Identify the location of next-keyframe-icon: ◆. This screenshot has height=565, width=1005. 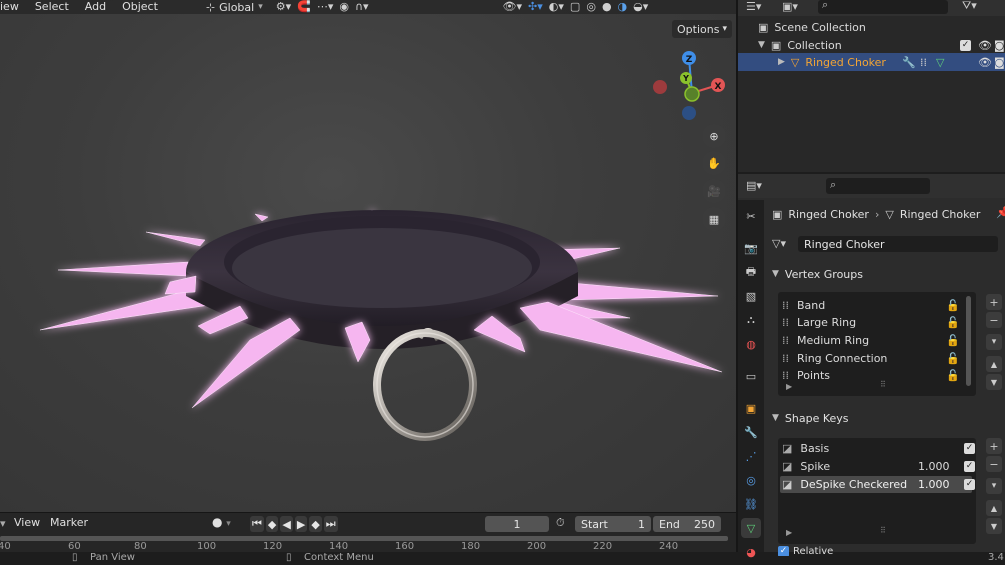
(315, 524).